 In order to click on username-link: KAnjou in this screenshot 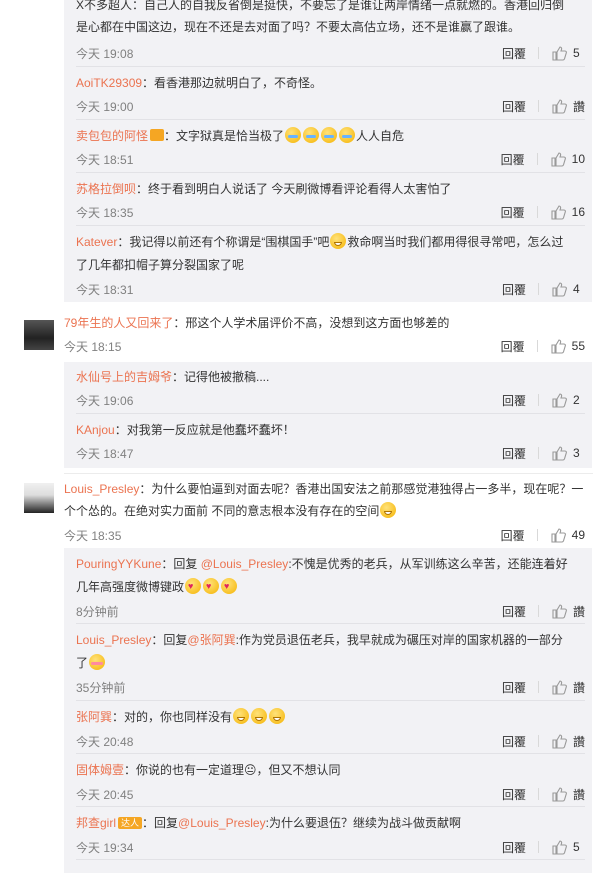, I will do `click(95, 430)`.